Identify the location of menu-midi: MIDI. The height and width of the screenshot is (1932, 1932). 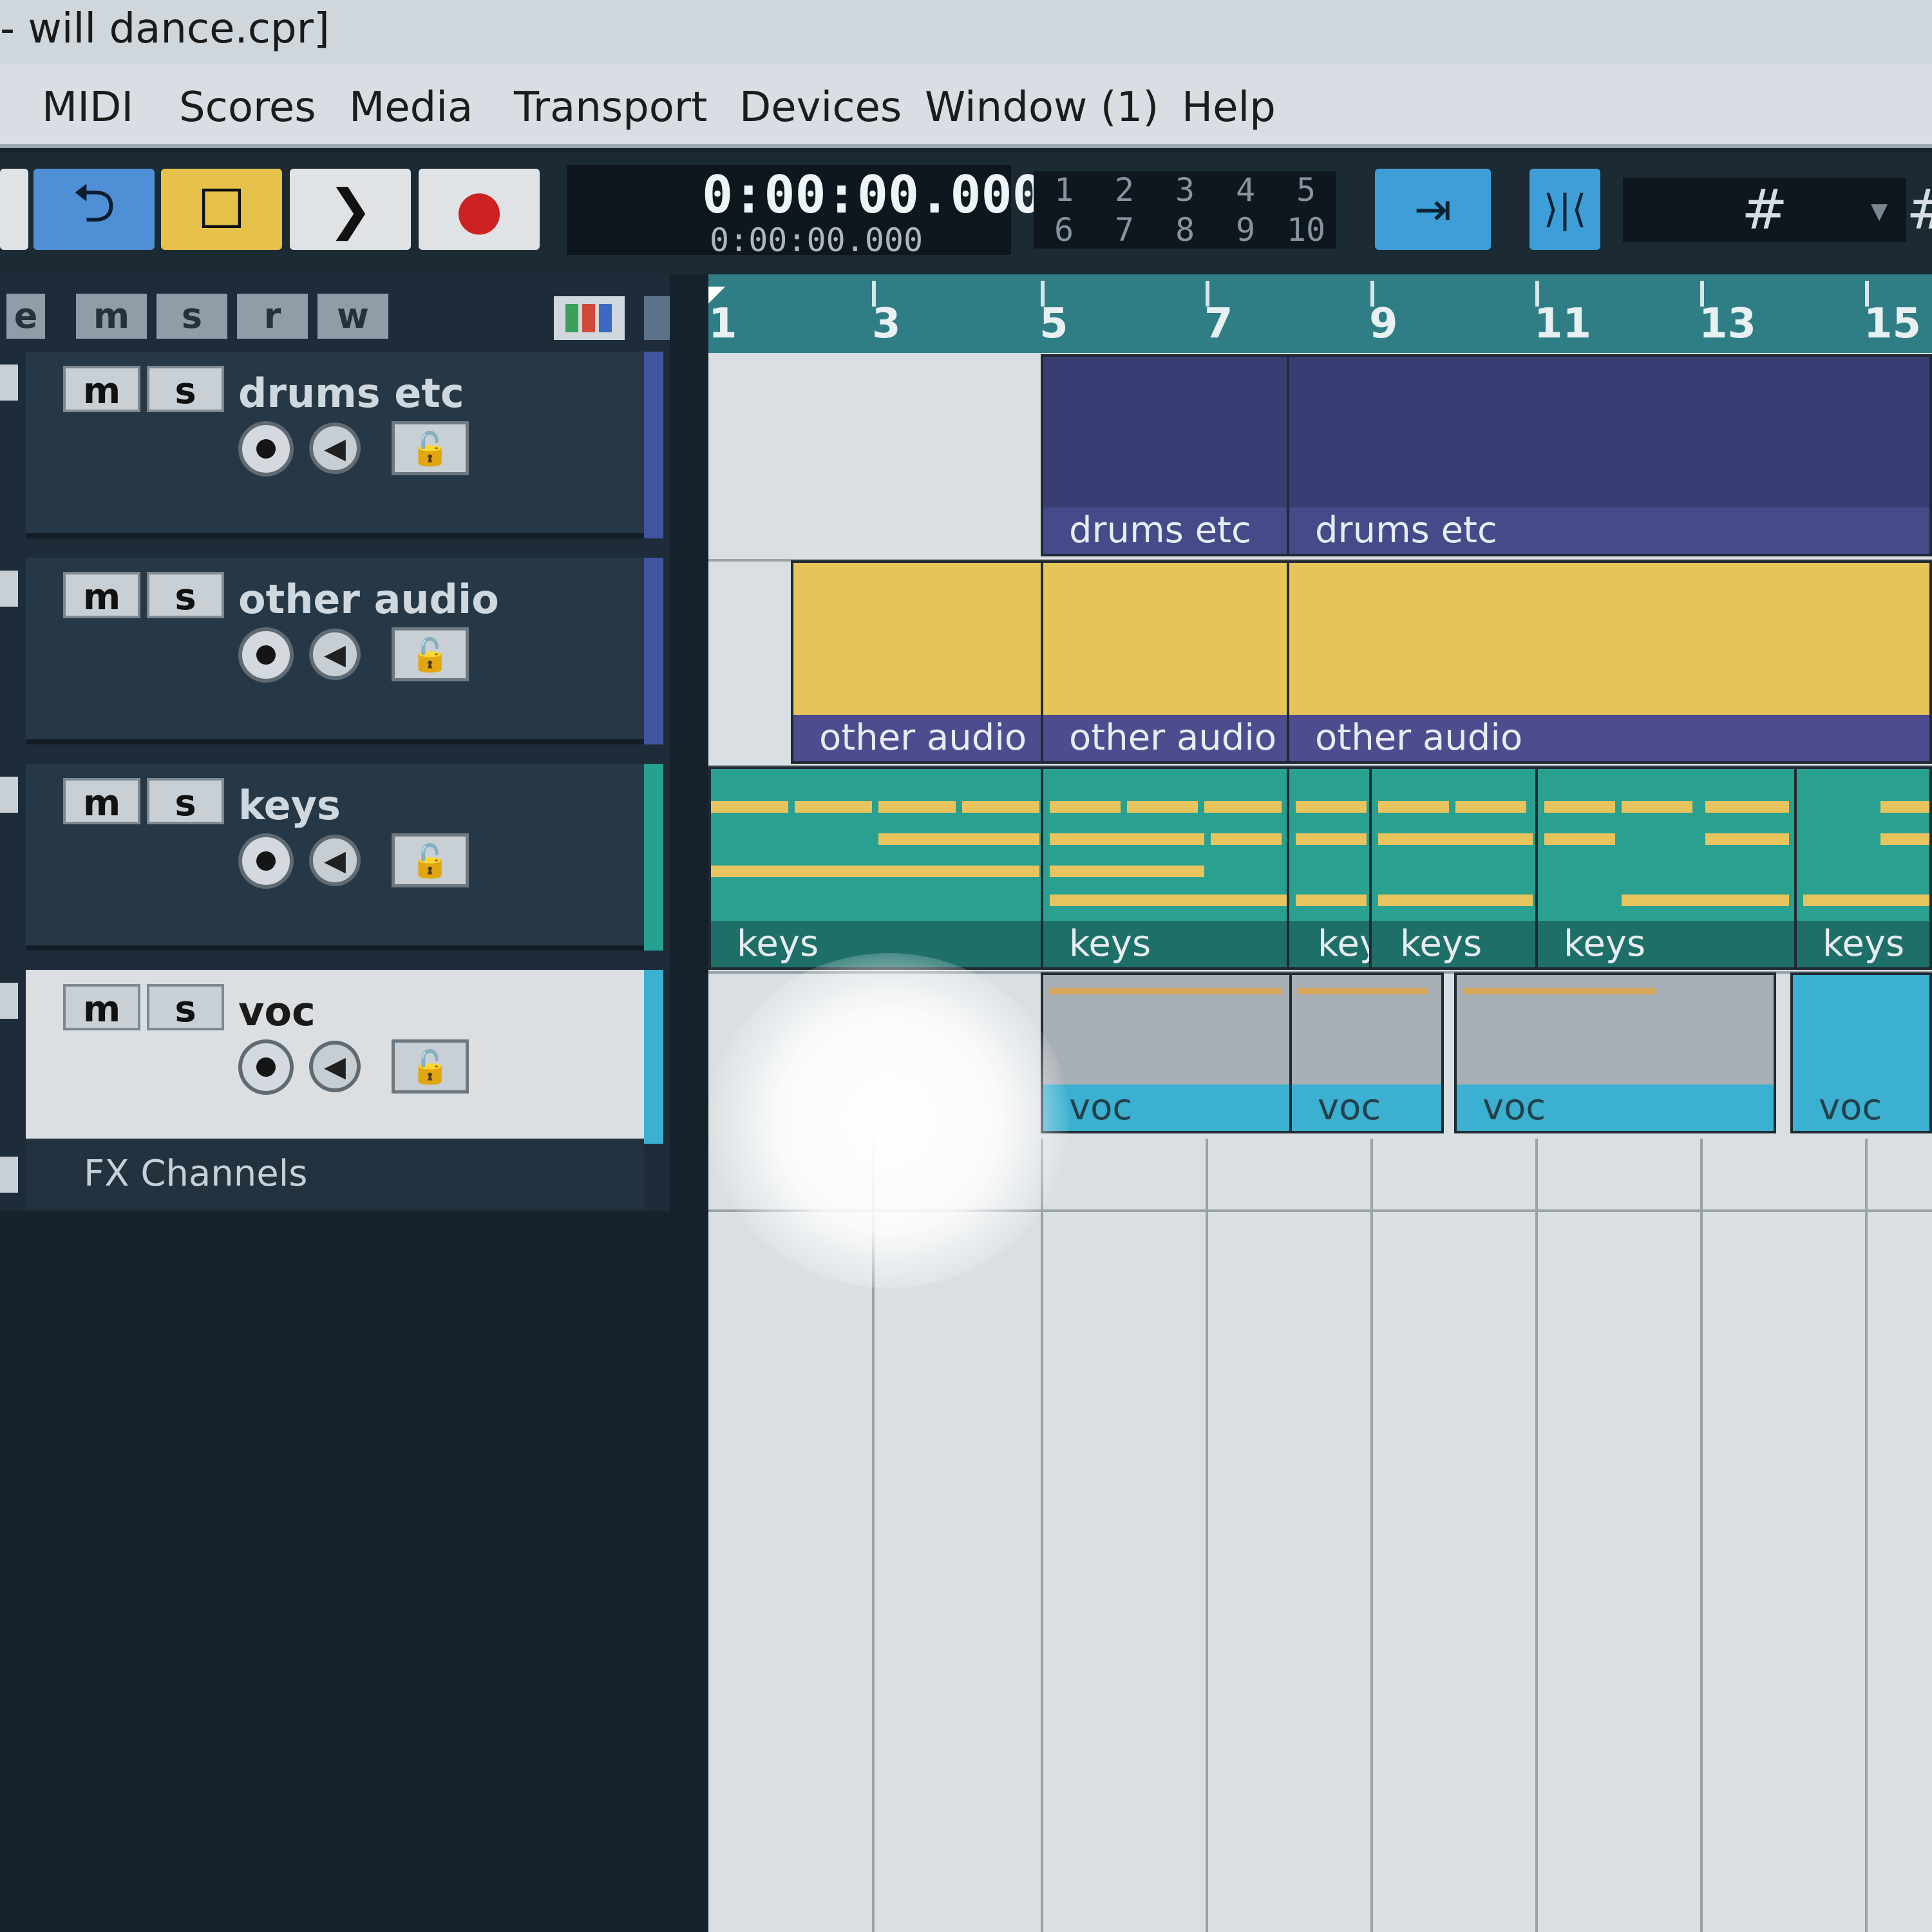
(87, 108).